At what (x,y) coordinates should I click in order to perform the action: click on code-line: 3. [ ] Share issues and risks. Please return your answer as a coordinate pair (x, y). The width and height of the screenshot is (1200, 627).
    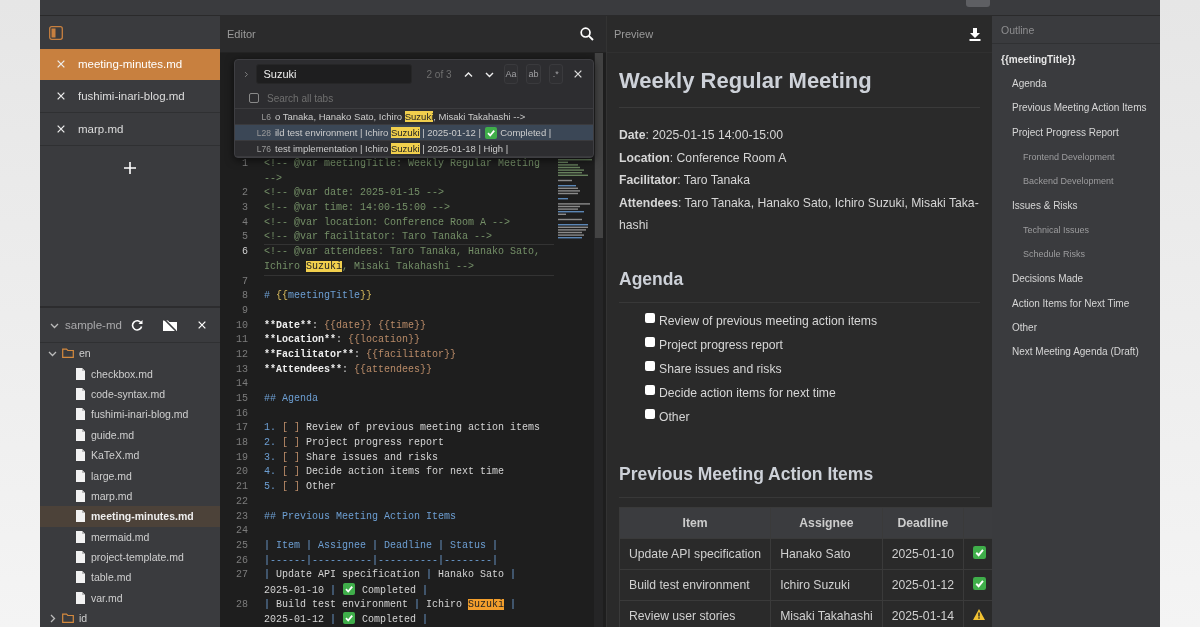
    Looking at the image, I should click on (352, 457).